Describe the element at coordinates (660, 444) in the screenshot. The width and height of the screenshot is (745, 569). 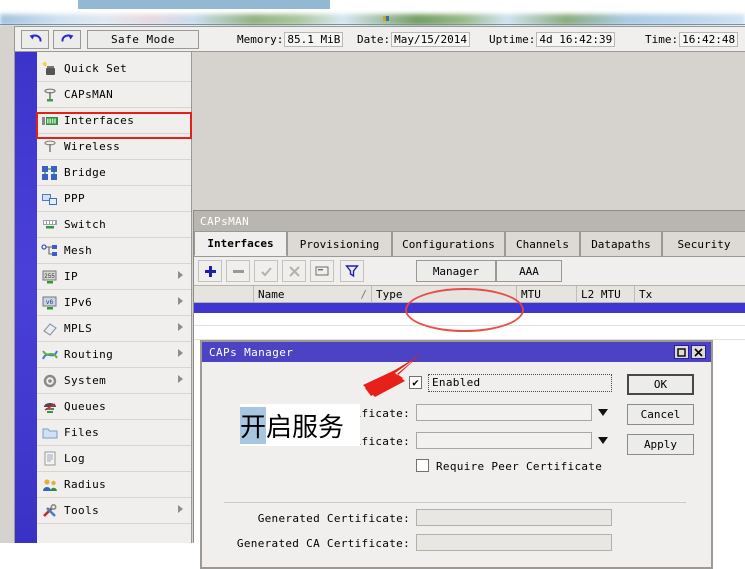
I see `apply-button: Apply` at that location.